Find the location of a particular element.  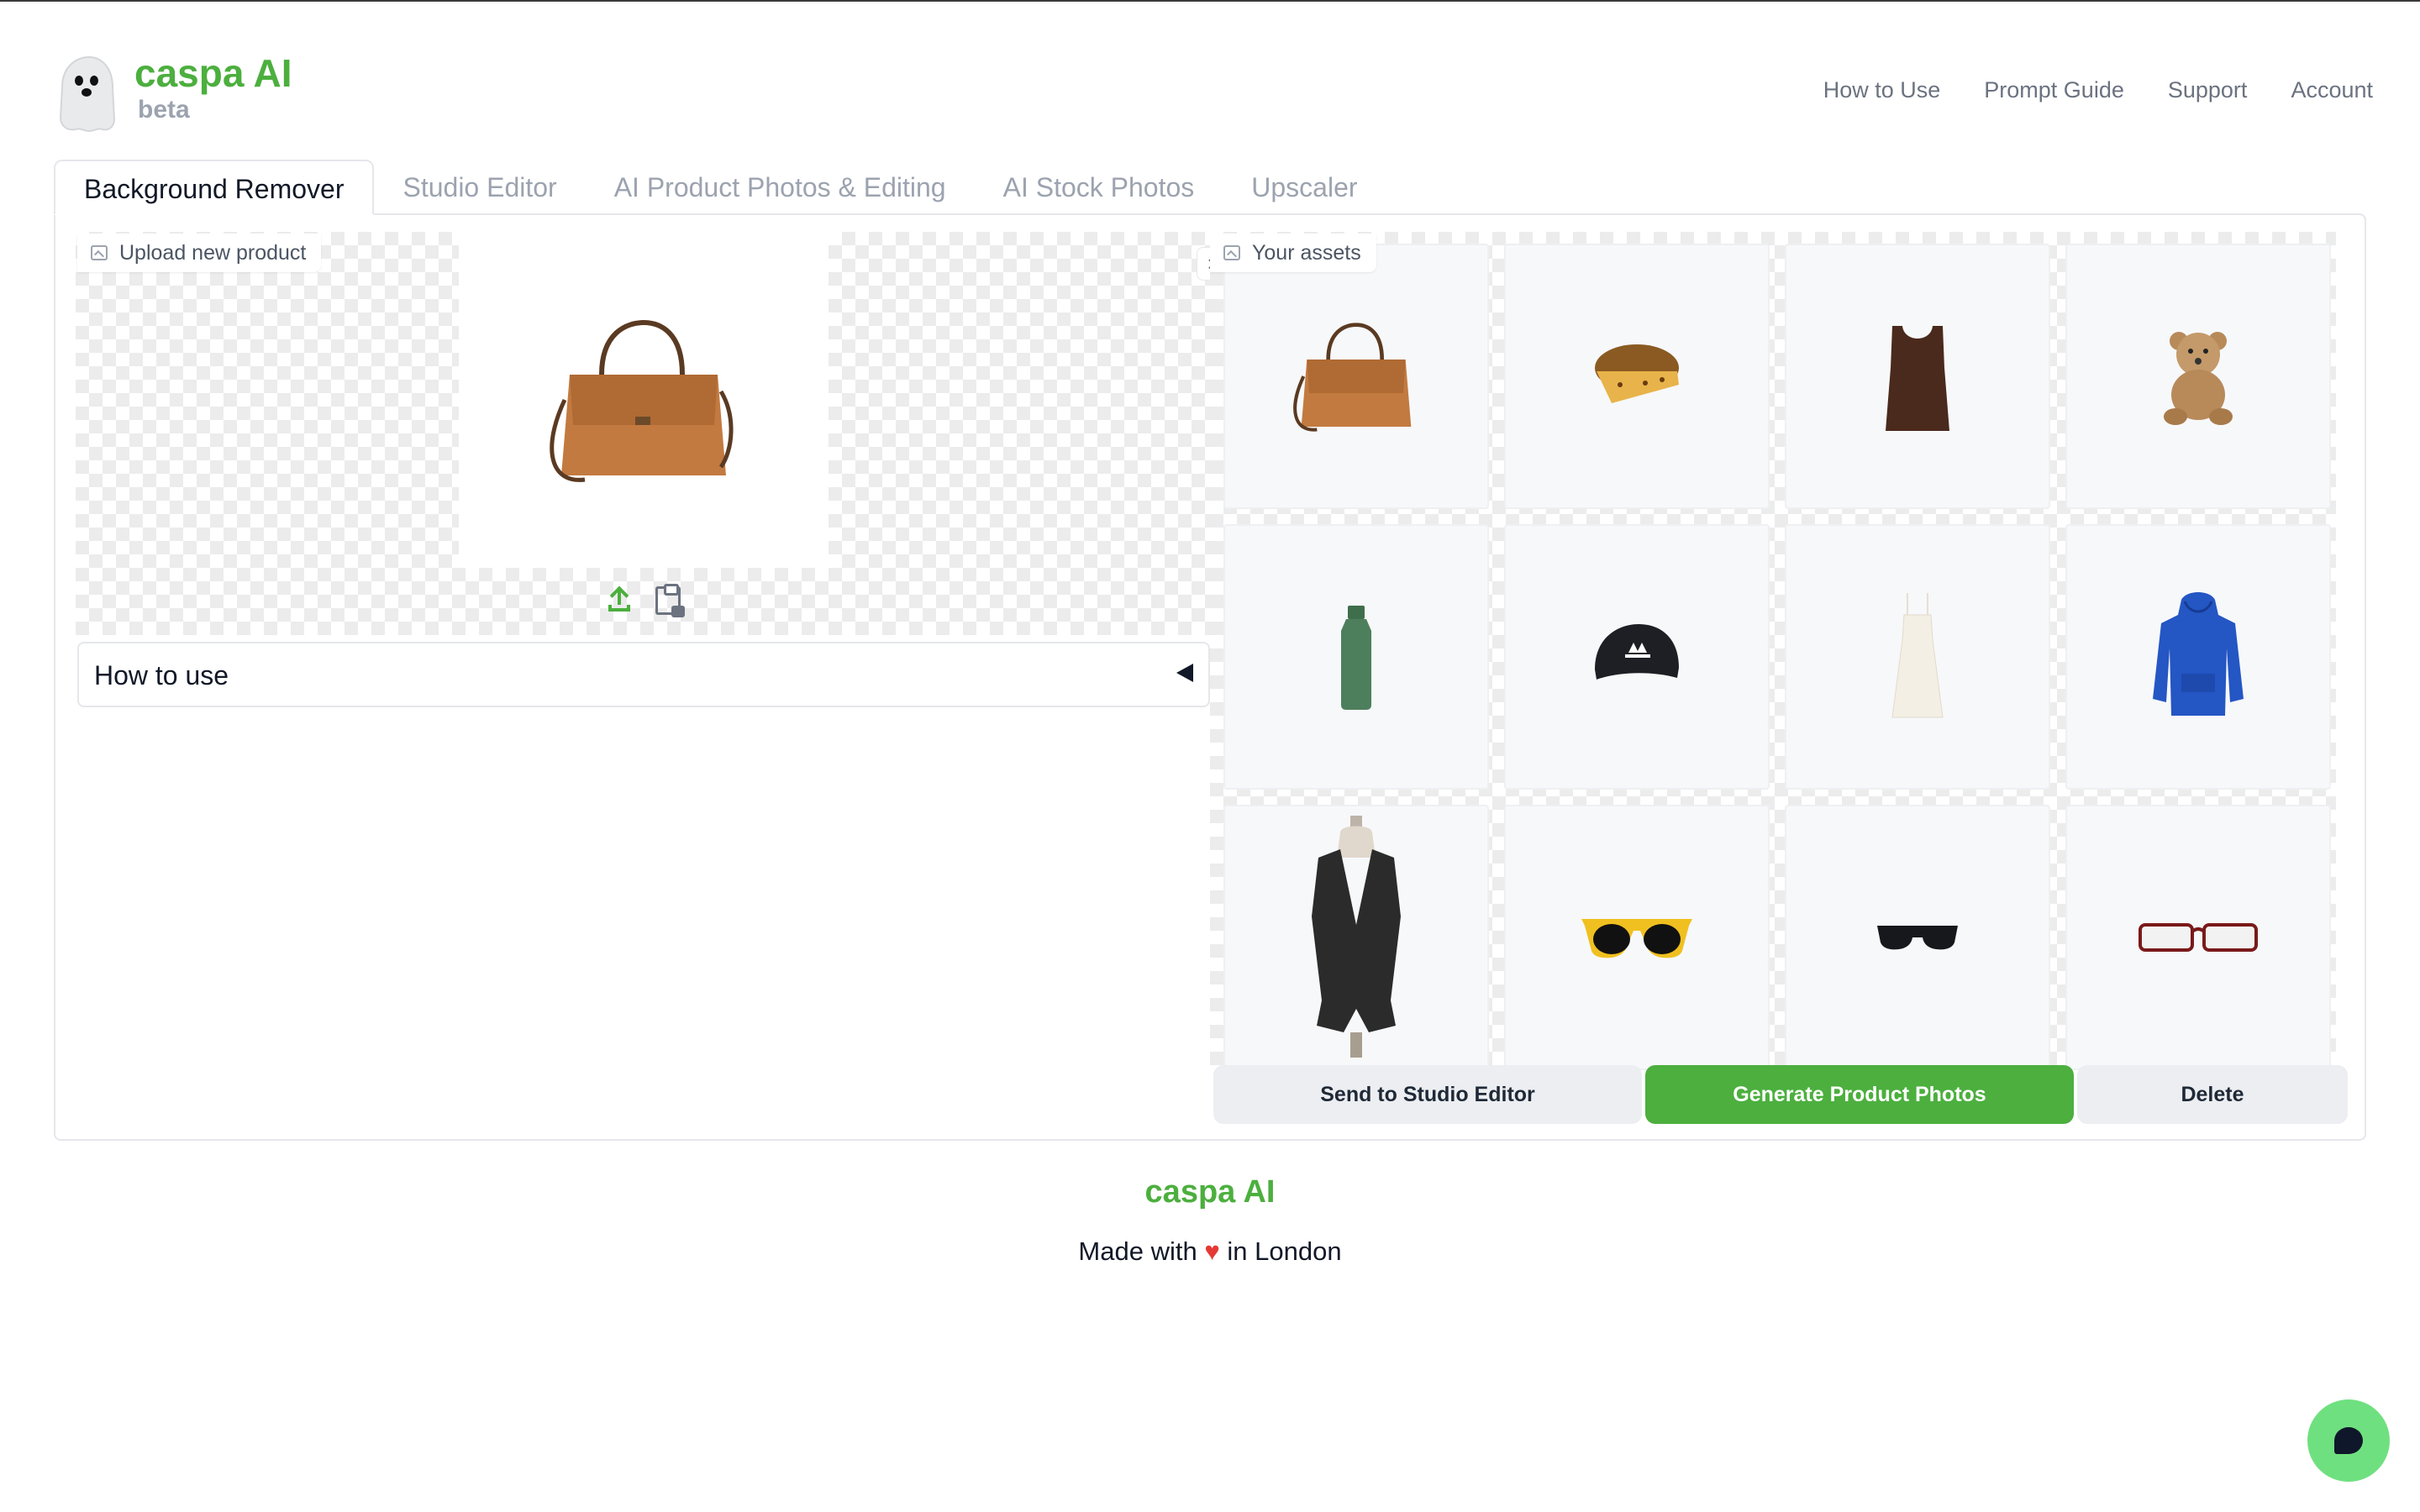

footer-made-with: Made with ♥ in London is located at coordinates (1210, 1251).